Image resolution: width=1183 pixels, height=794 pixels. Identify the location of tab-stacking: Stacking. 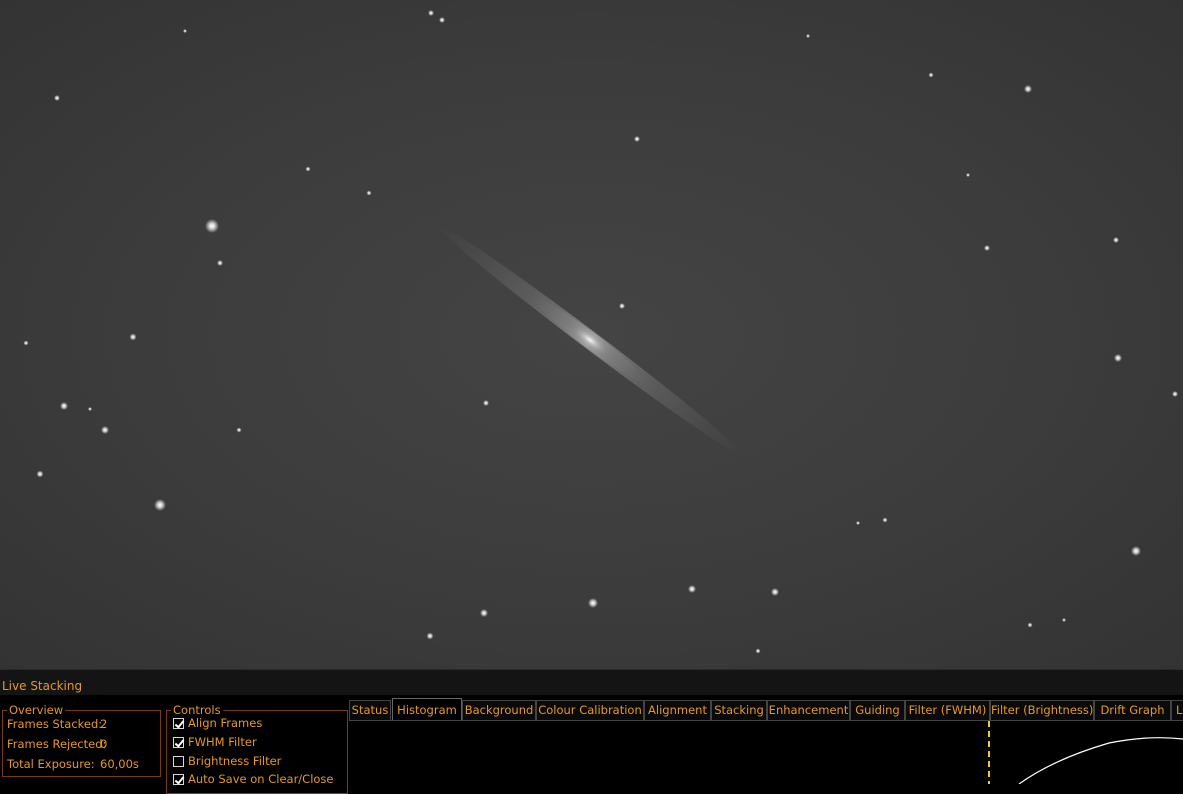
(739, 710).